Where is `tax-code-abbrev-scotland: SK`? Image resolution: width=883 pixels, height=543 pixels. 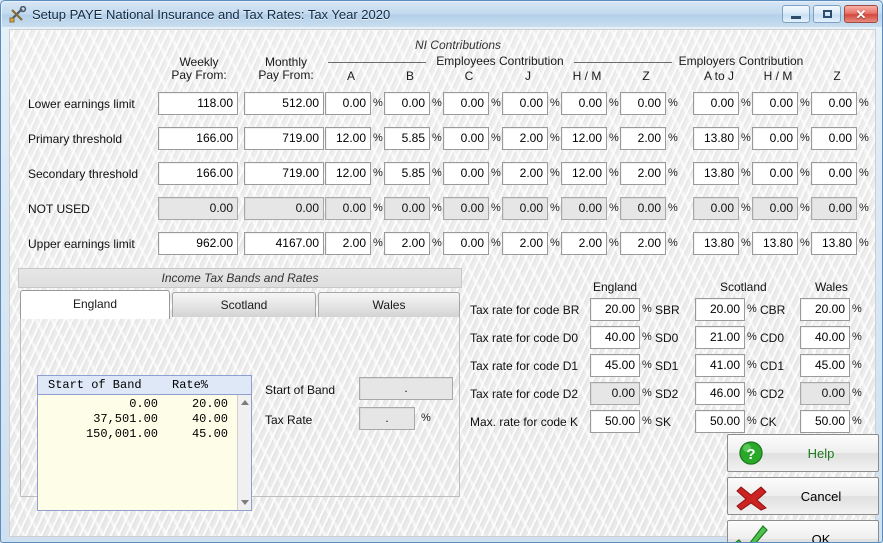
tax-code-abbrev-scotland: SK is located at coordinates (663, 422).